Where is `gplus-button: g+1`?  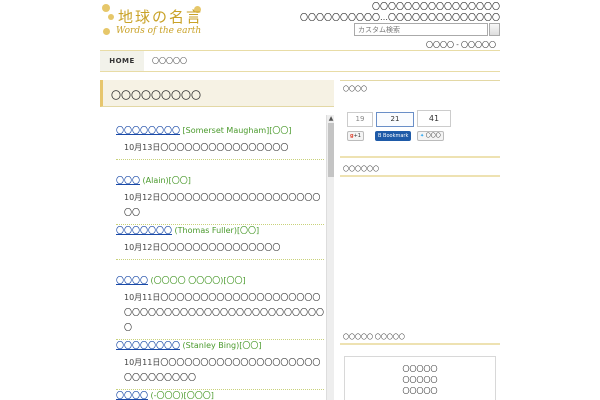
gplus-button: g+1 is located at coordinates (355, 136).